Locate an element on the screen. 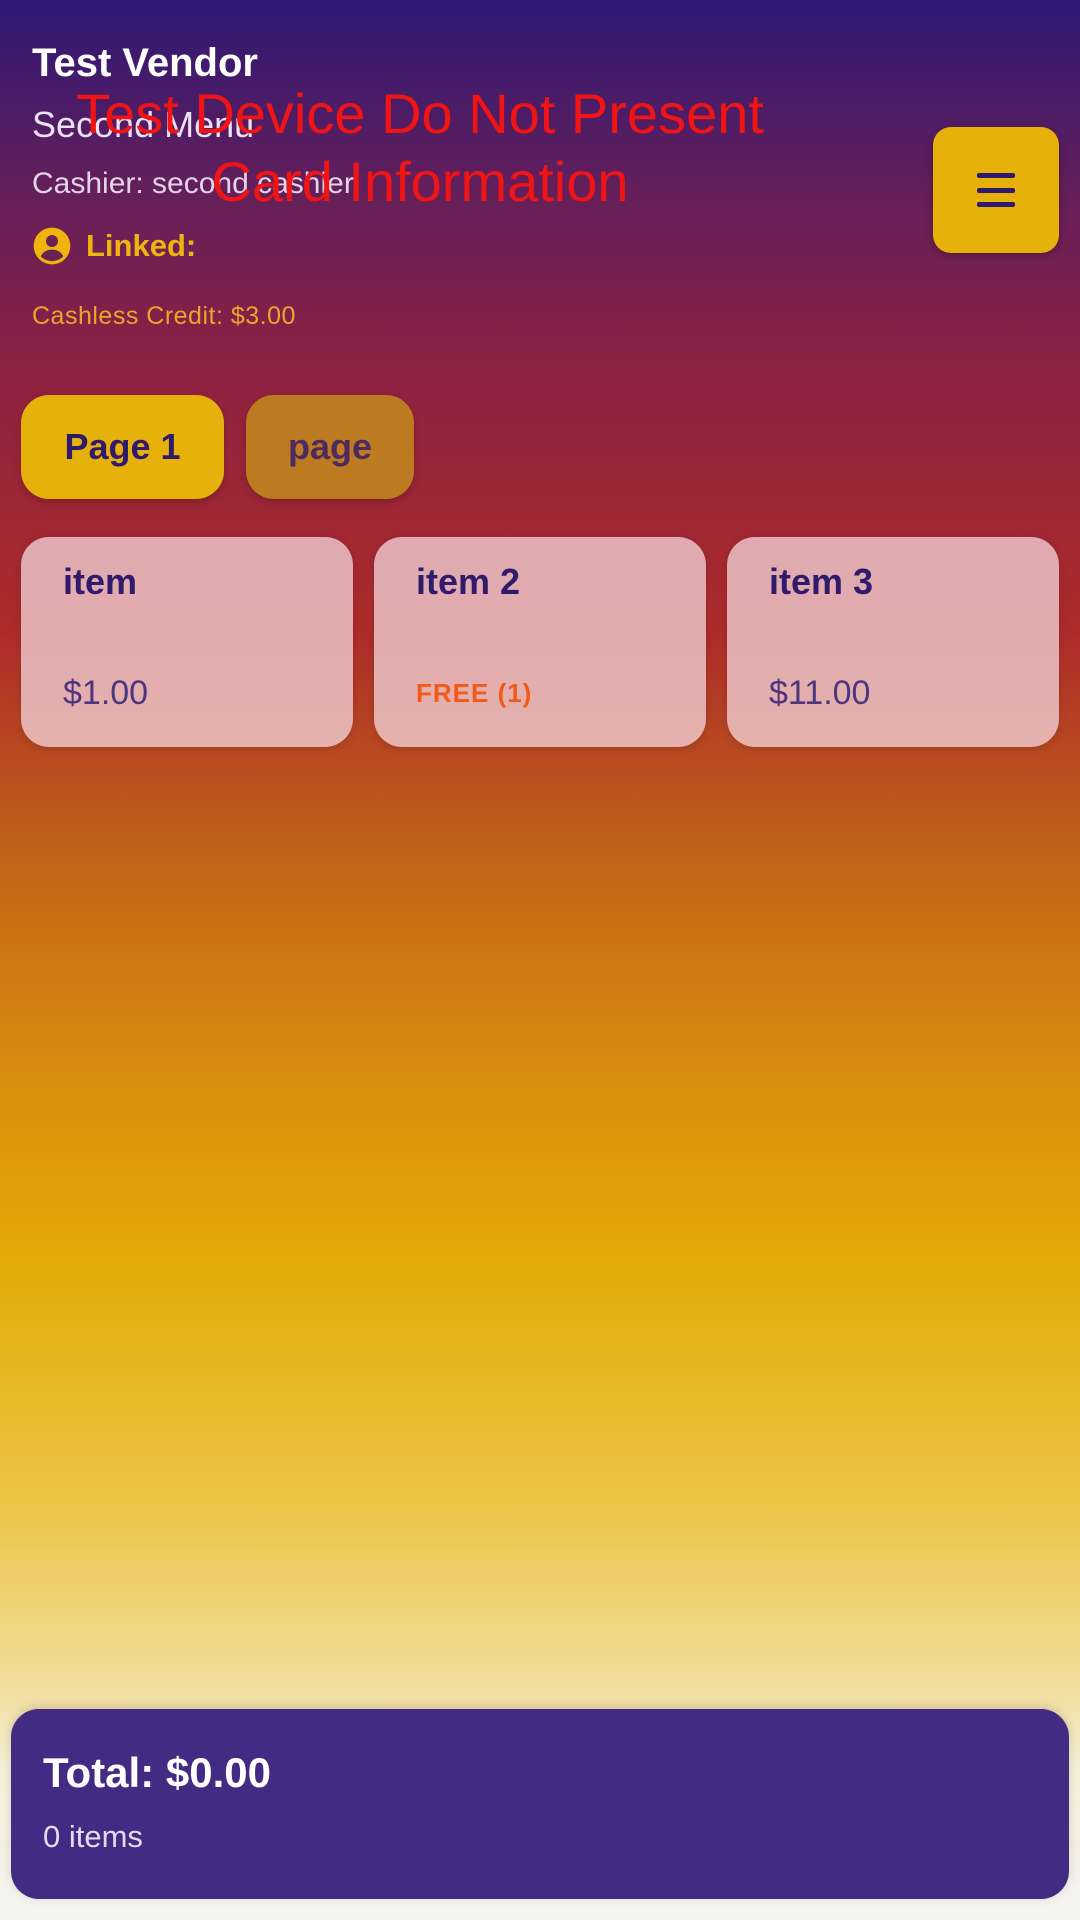 This screenshot has height=1920, width=1080. item-name: item 2 is located at coordinates (468, 581).